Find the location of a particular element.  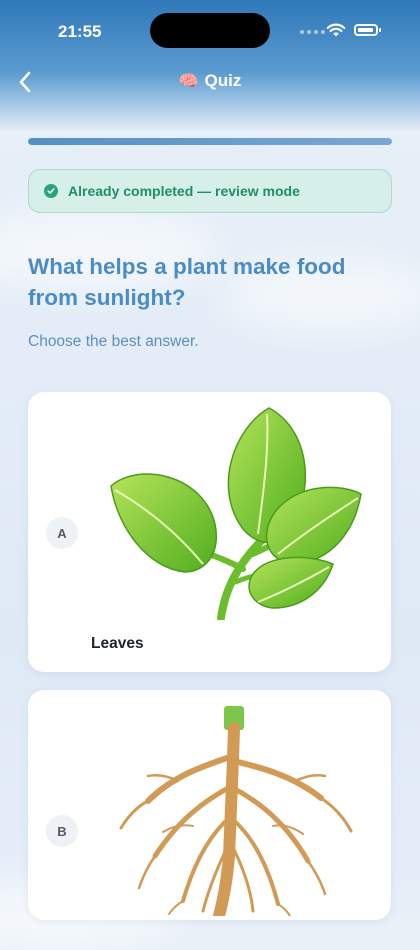

status-time: 21:55 is located at coordinates (80, 31).